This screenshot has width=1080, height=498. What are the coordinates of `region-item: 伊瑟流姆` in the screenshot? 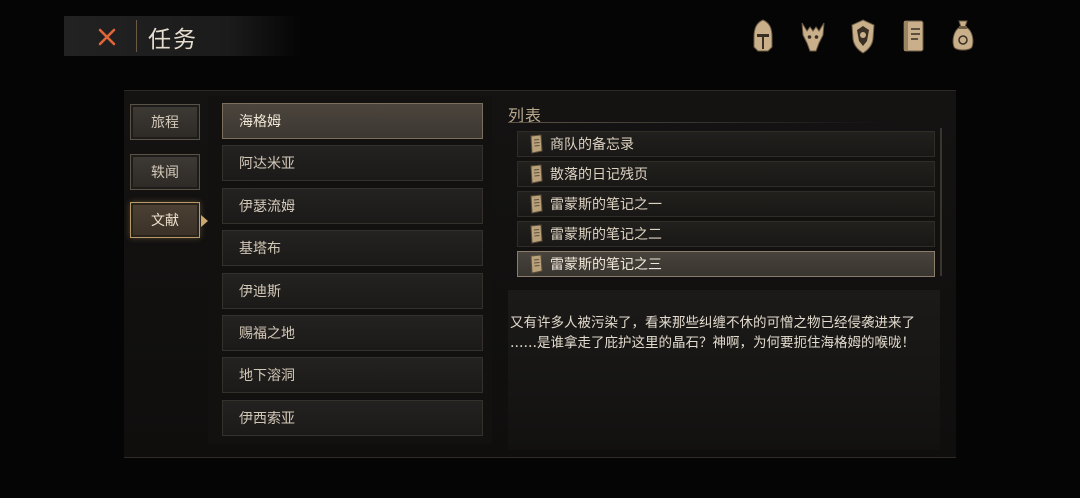 It's located at (352, 206).